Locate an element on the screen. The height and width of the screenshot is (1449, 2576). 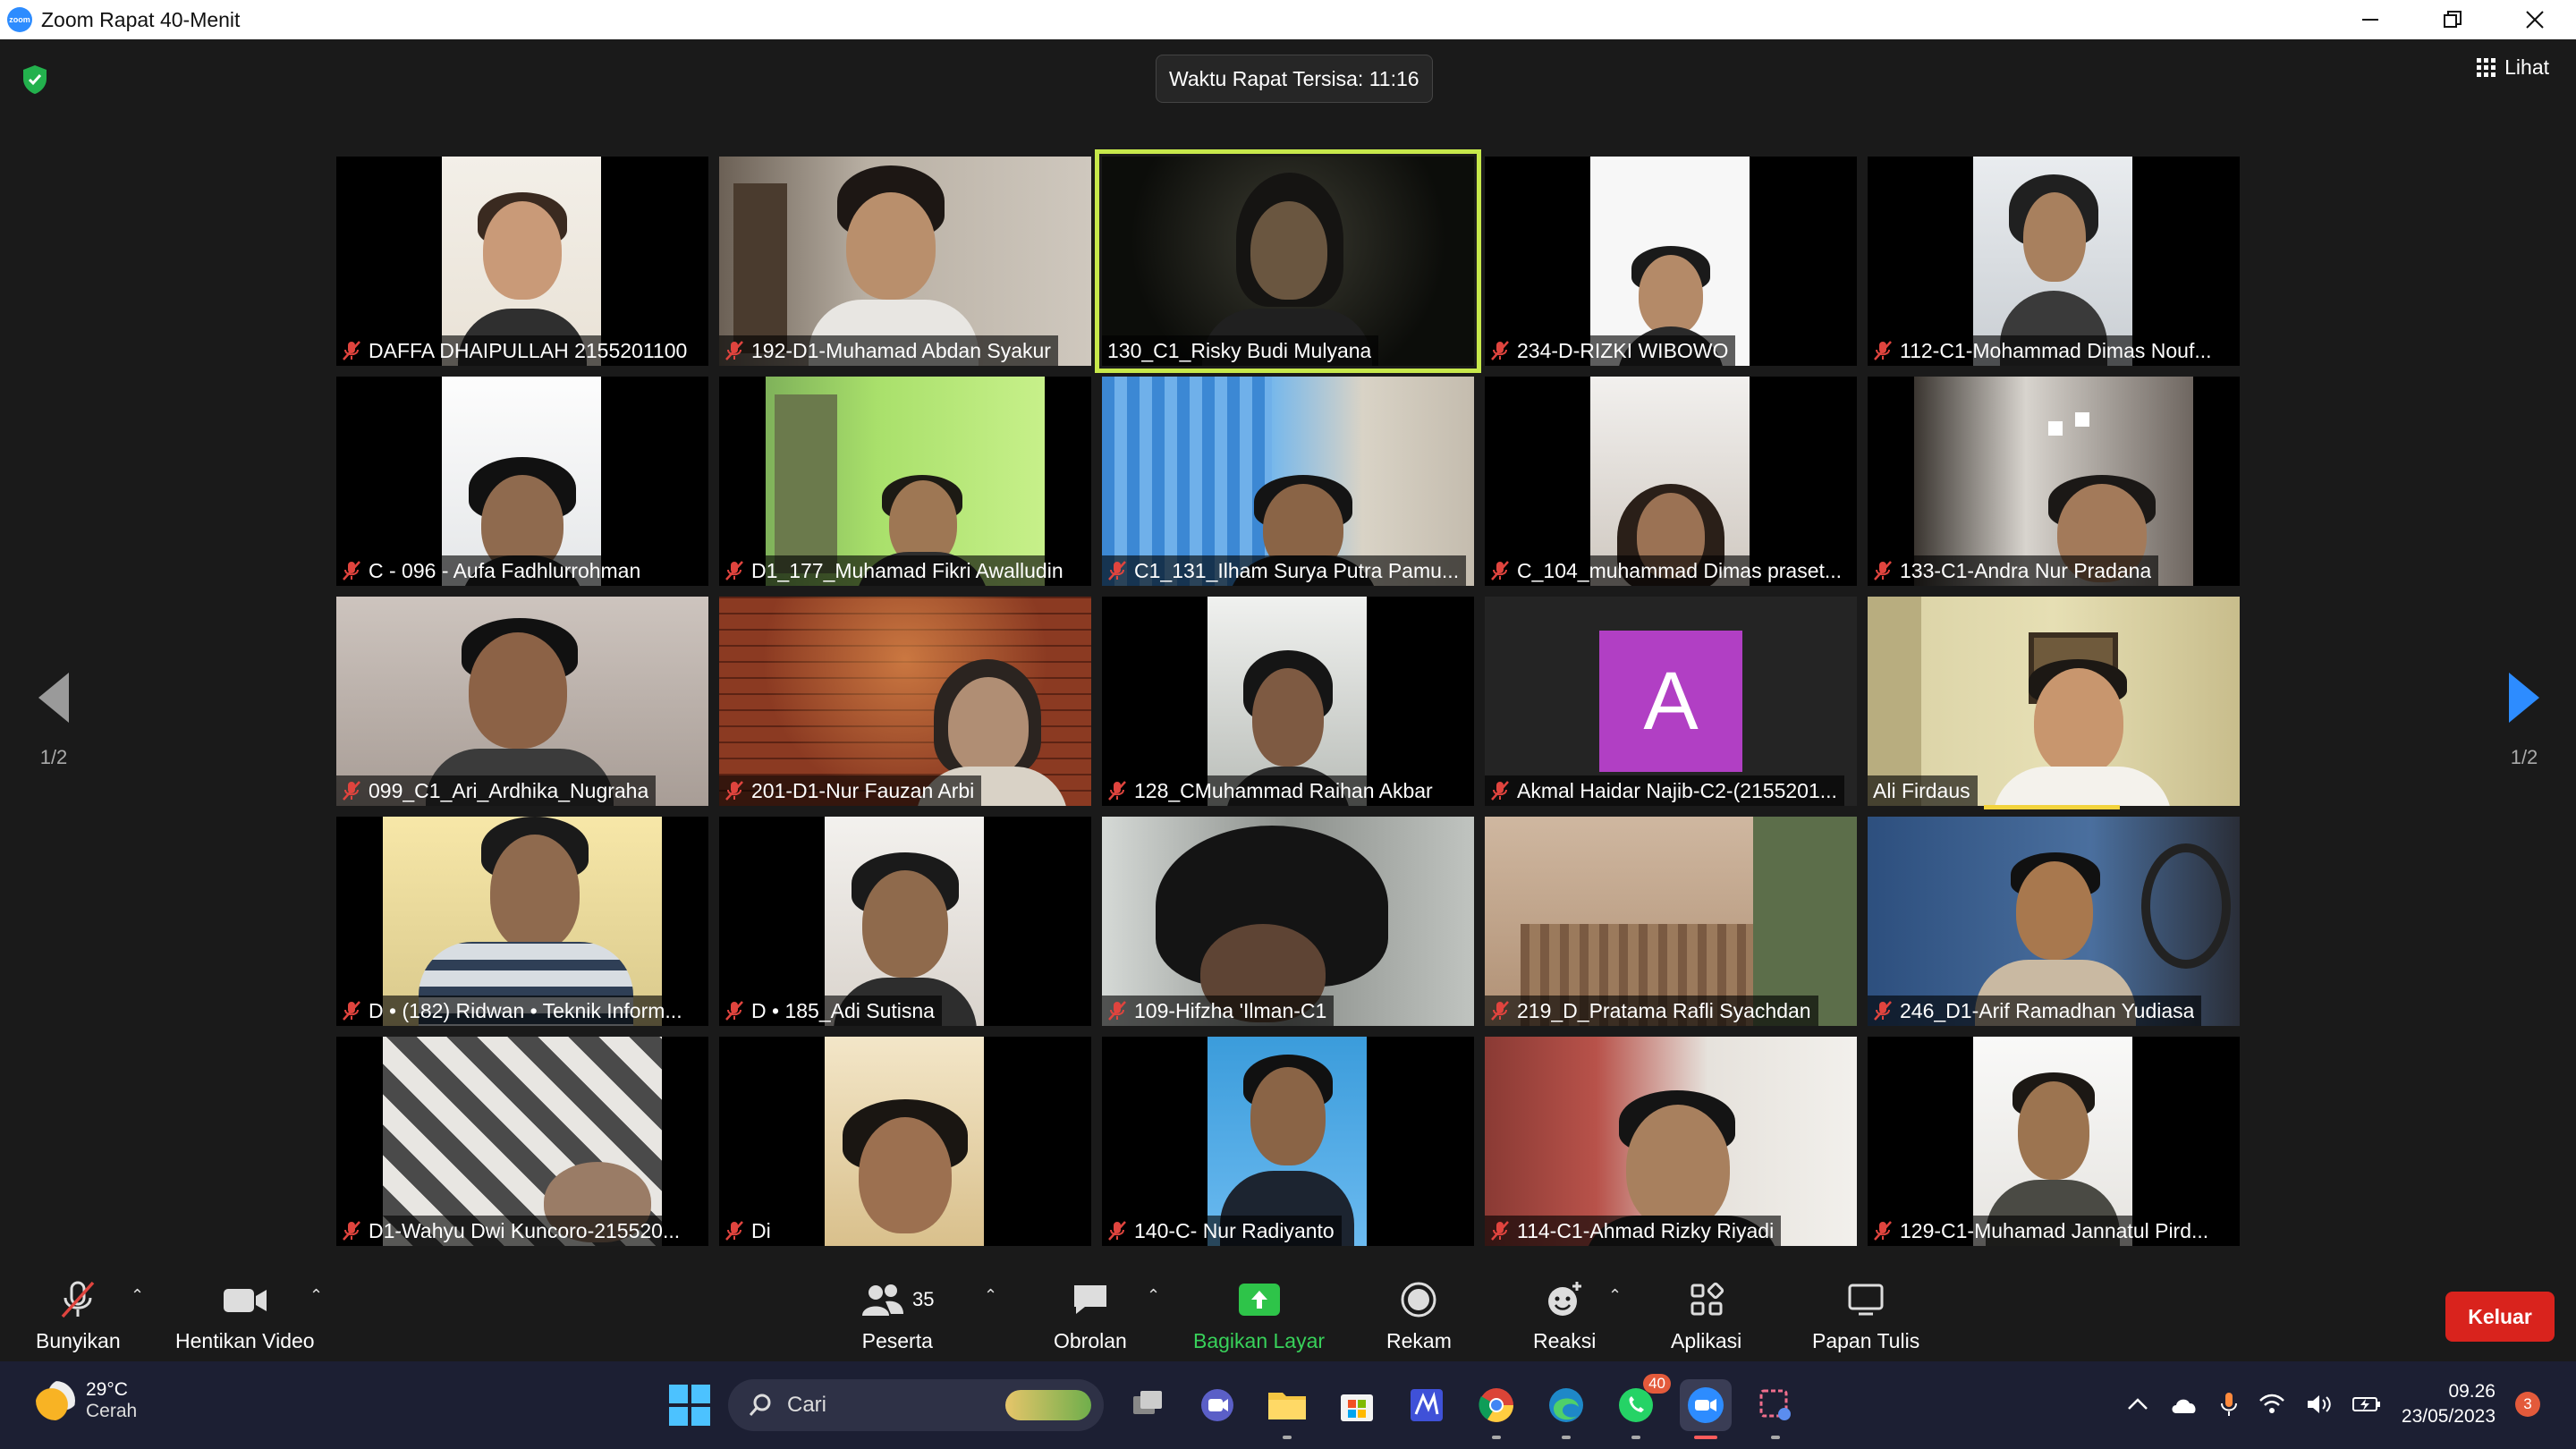
share-screen-icon is located at coordinates (1259, 1300).